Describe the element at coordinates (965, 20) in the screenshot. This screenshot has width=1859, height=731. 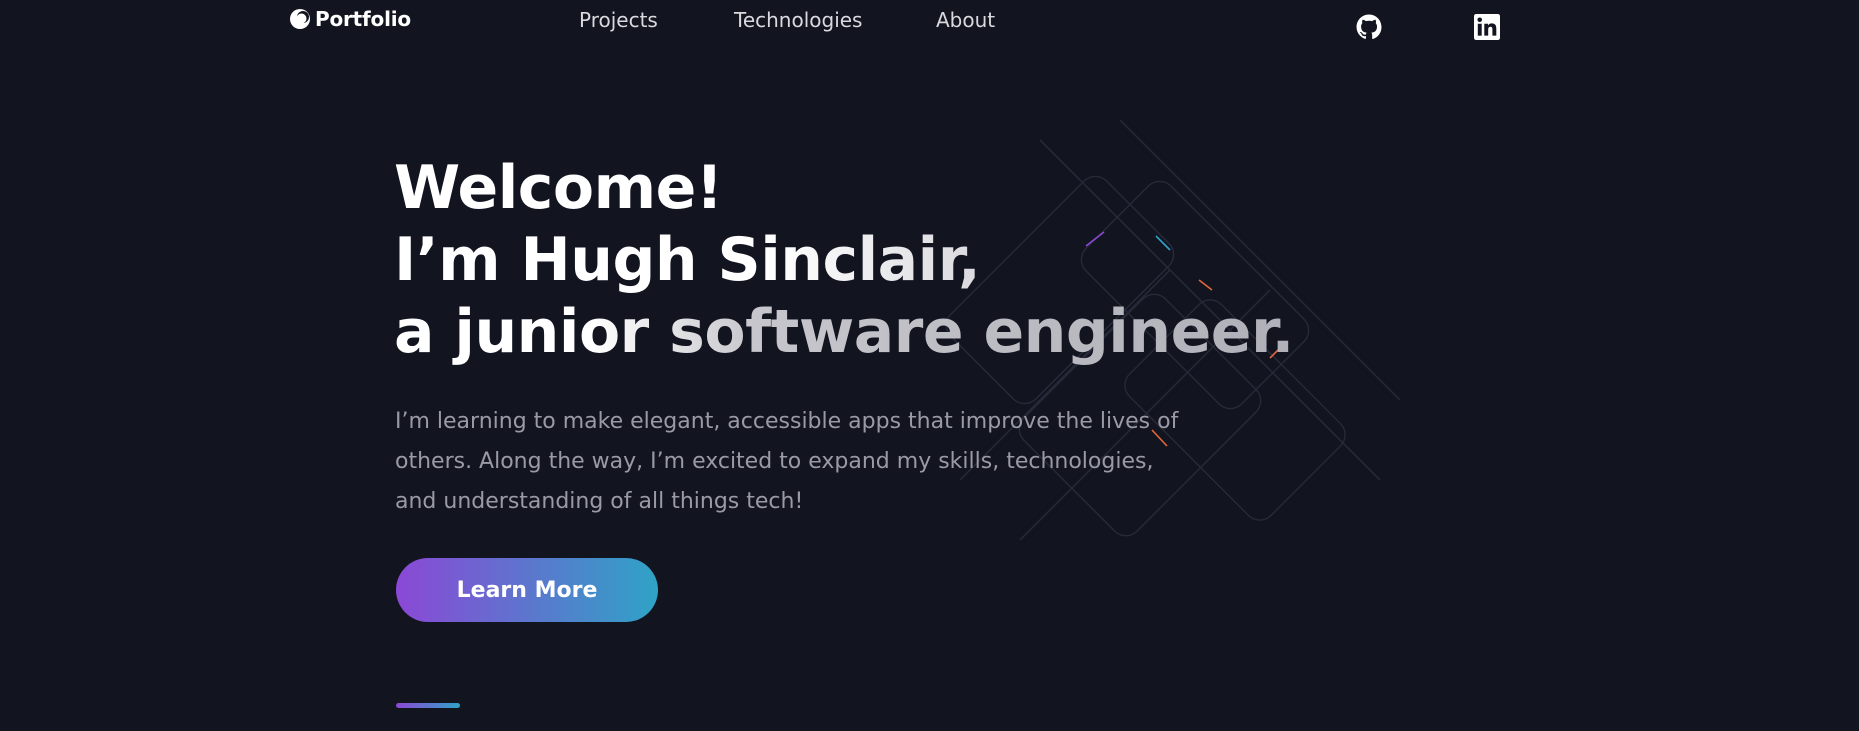
I see `nav-link-about: About` at that location.